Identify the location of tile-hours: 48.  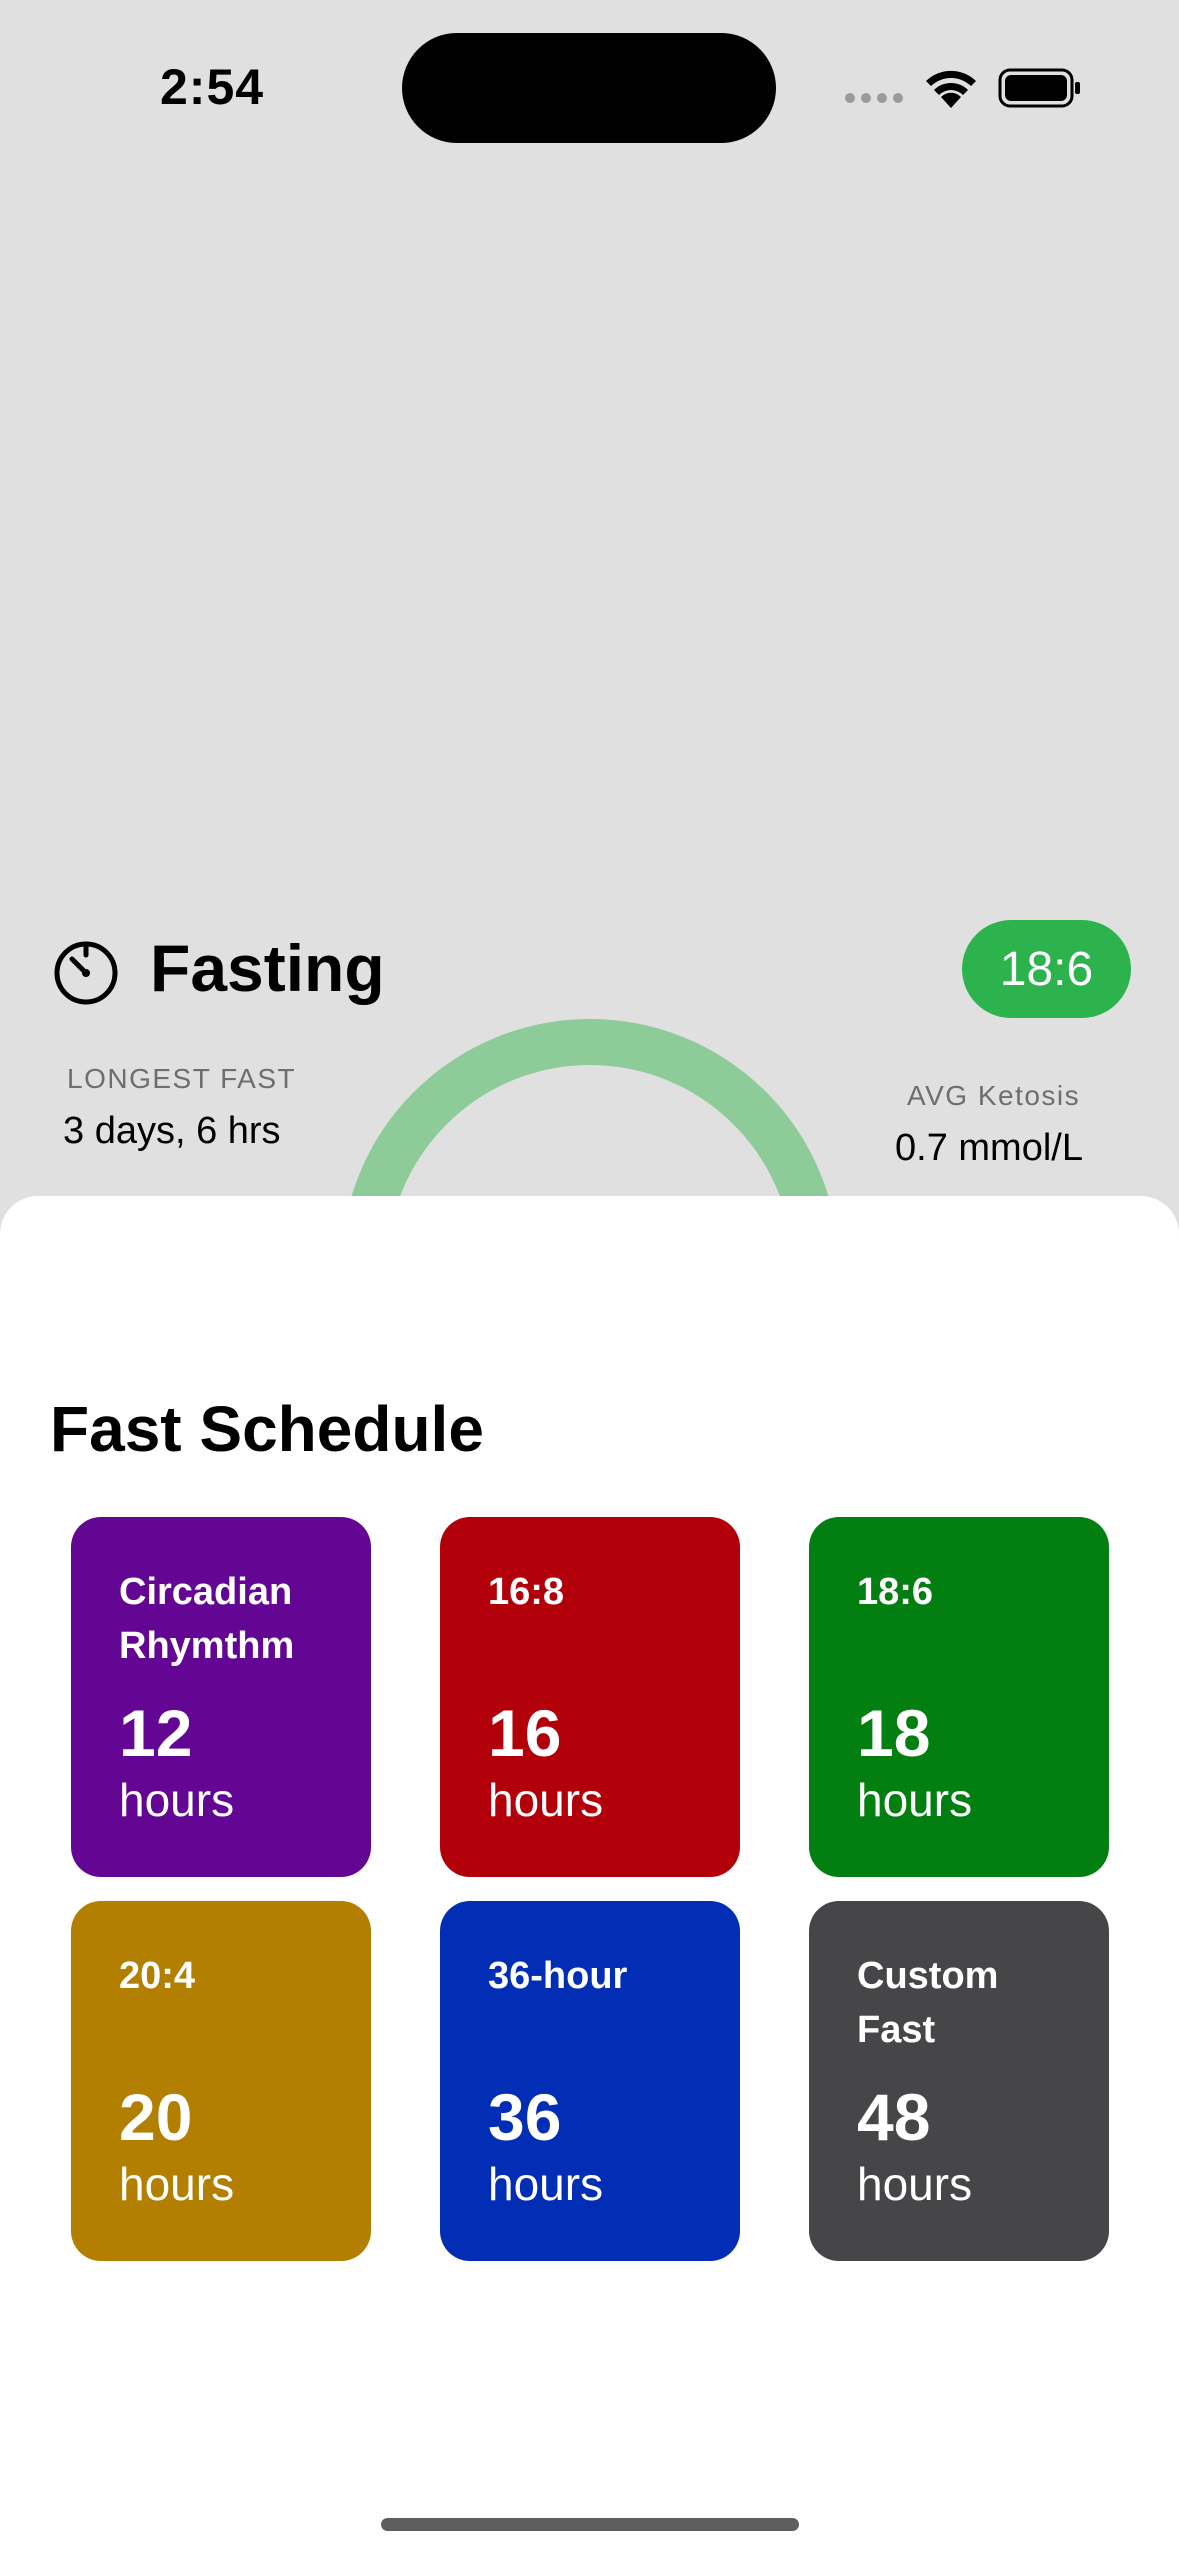
(894, 2117).